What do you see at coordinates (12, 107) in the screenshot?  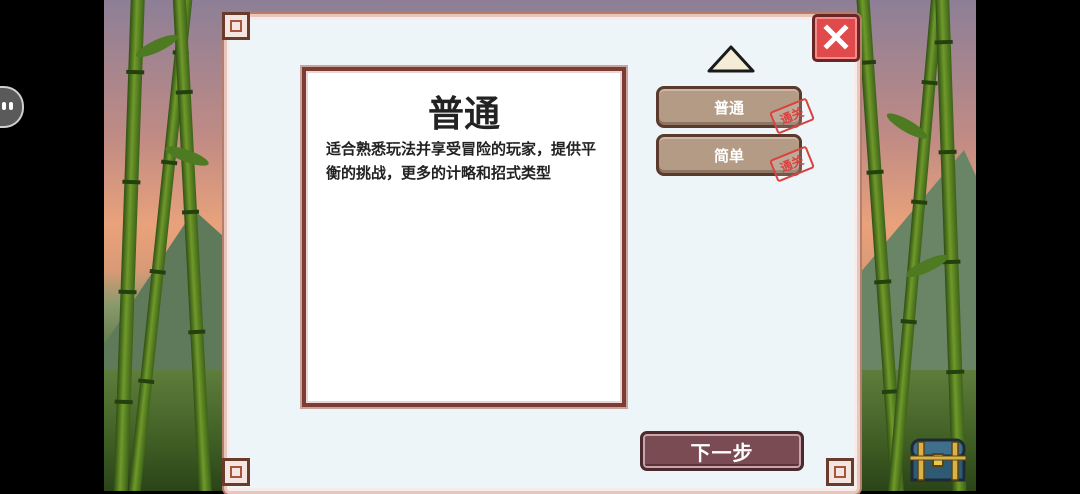 I see `floating-assistant-icon` at bounding box center [12, 107].